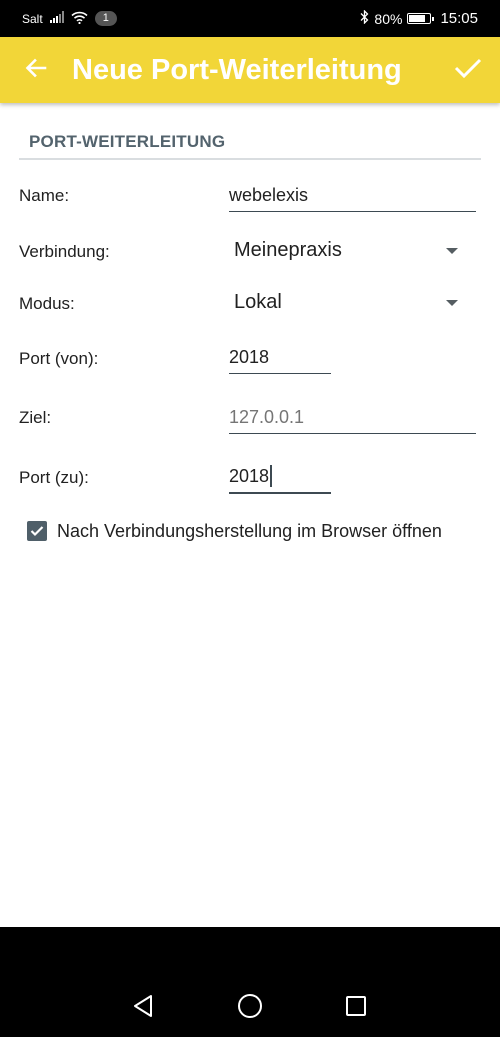 This screenshot has height=1037, width=500. I want to click on back-button, so click(36, 70).